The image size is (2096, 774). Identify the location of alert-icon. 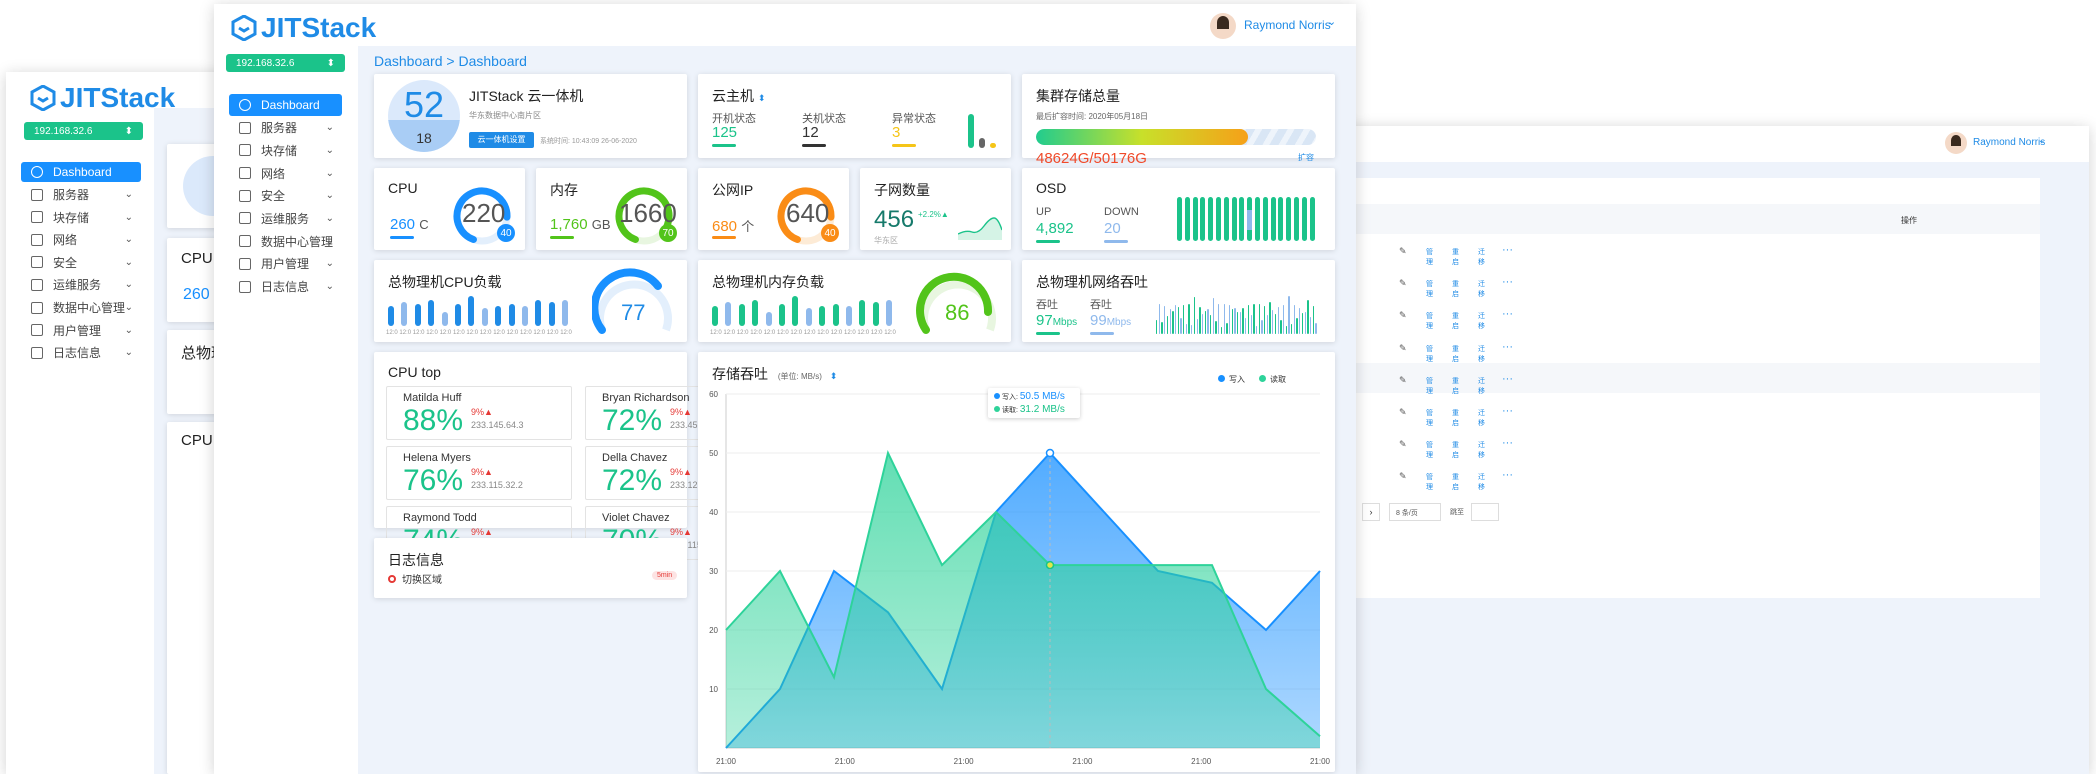
(392, 578).